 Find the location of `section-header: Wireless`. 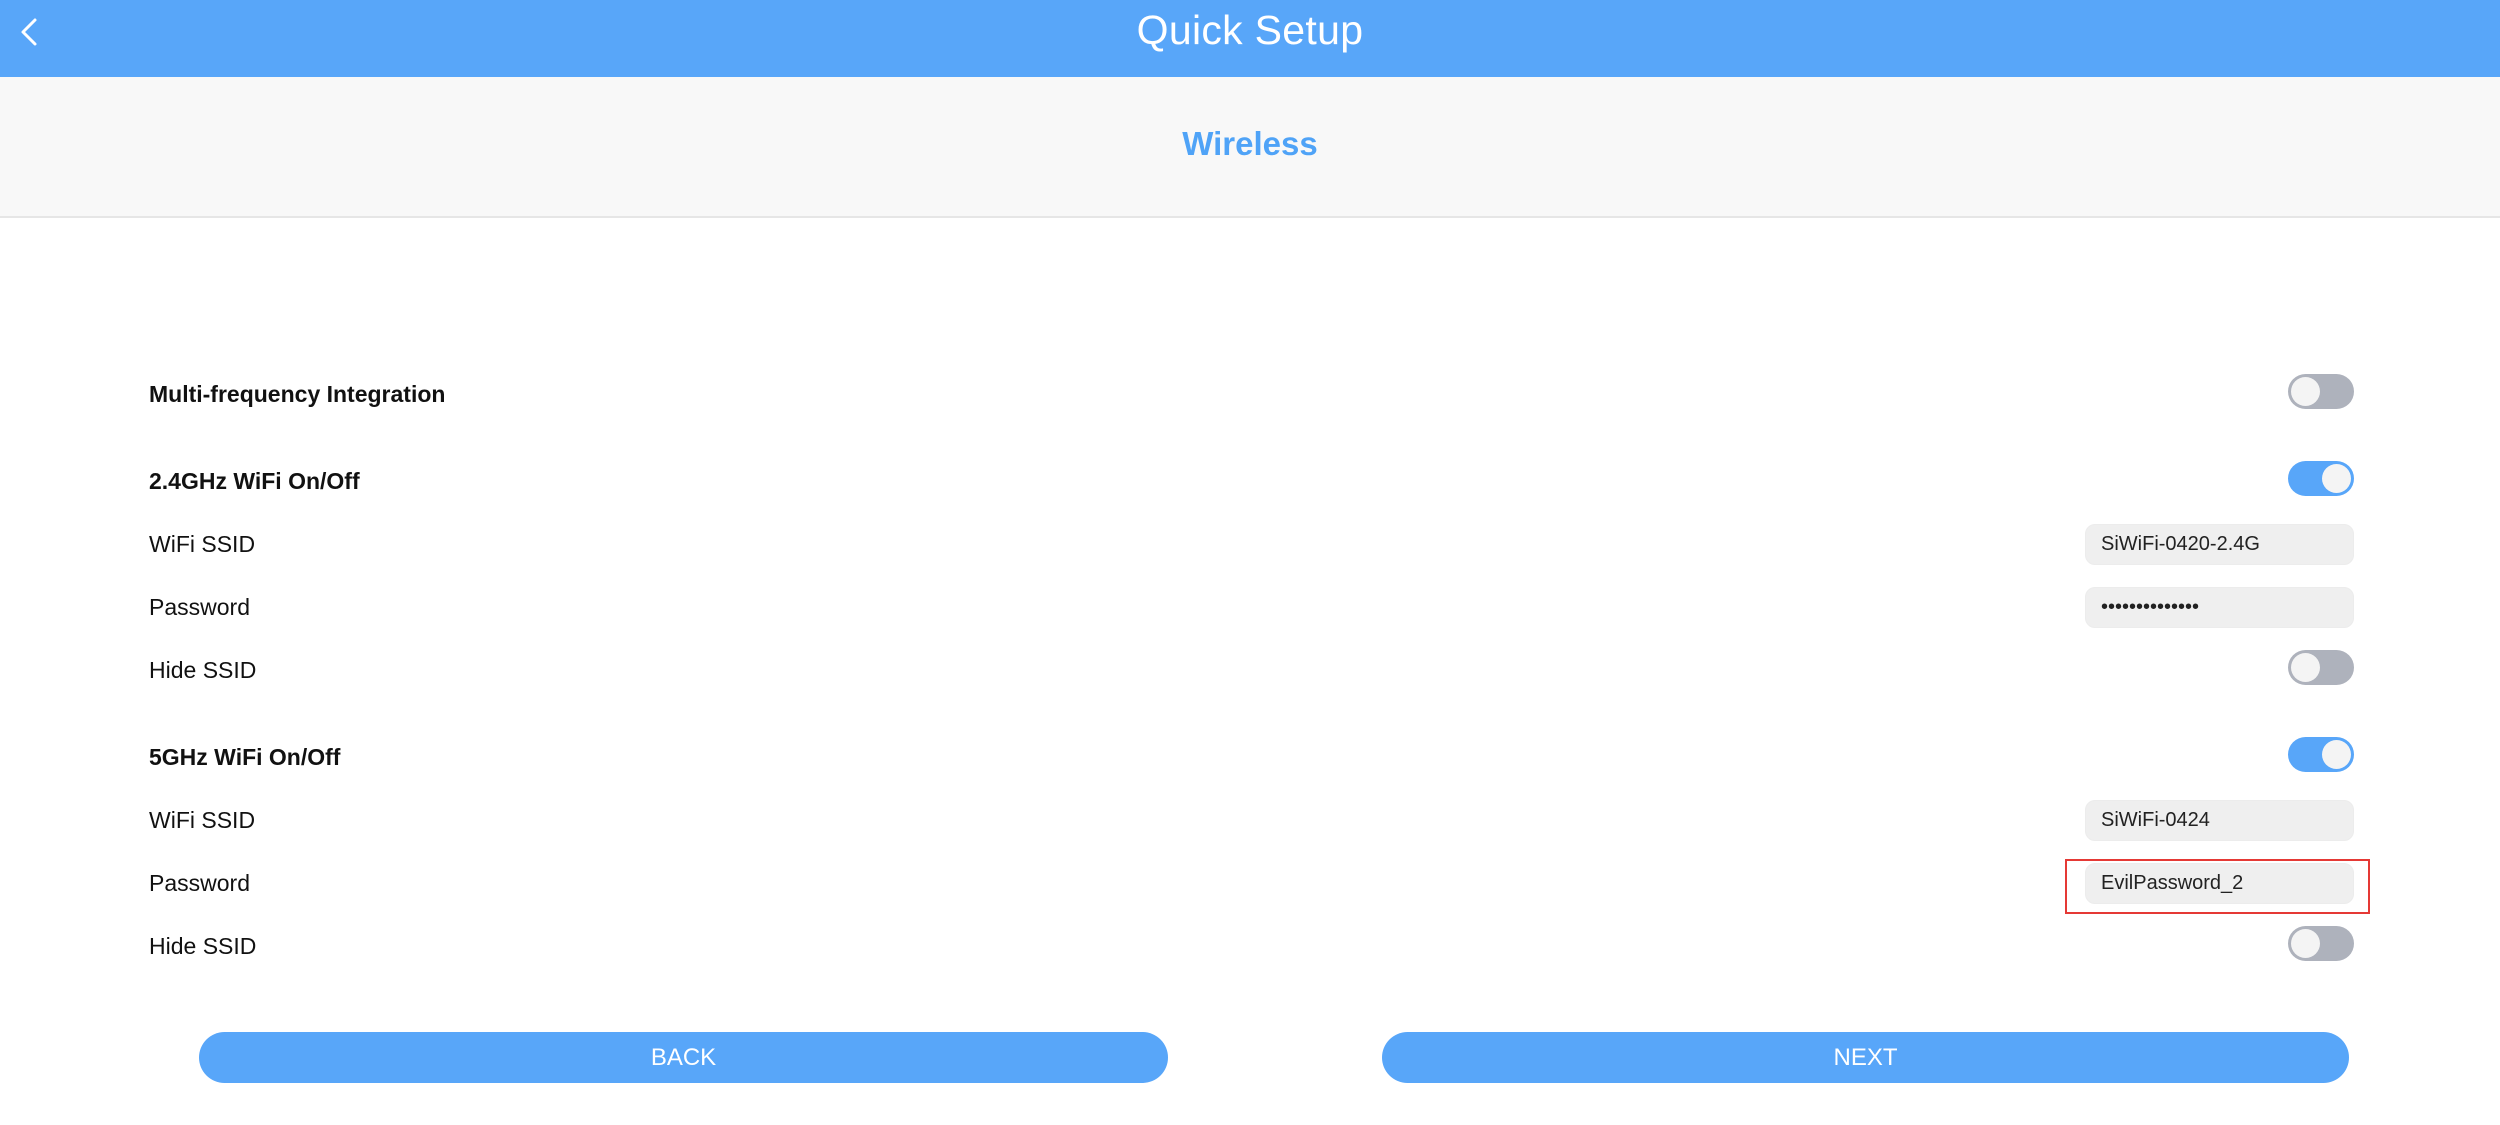

section-header: Wireless is located at coordinates (1250, 147).